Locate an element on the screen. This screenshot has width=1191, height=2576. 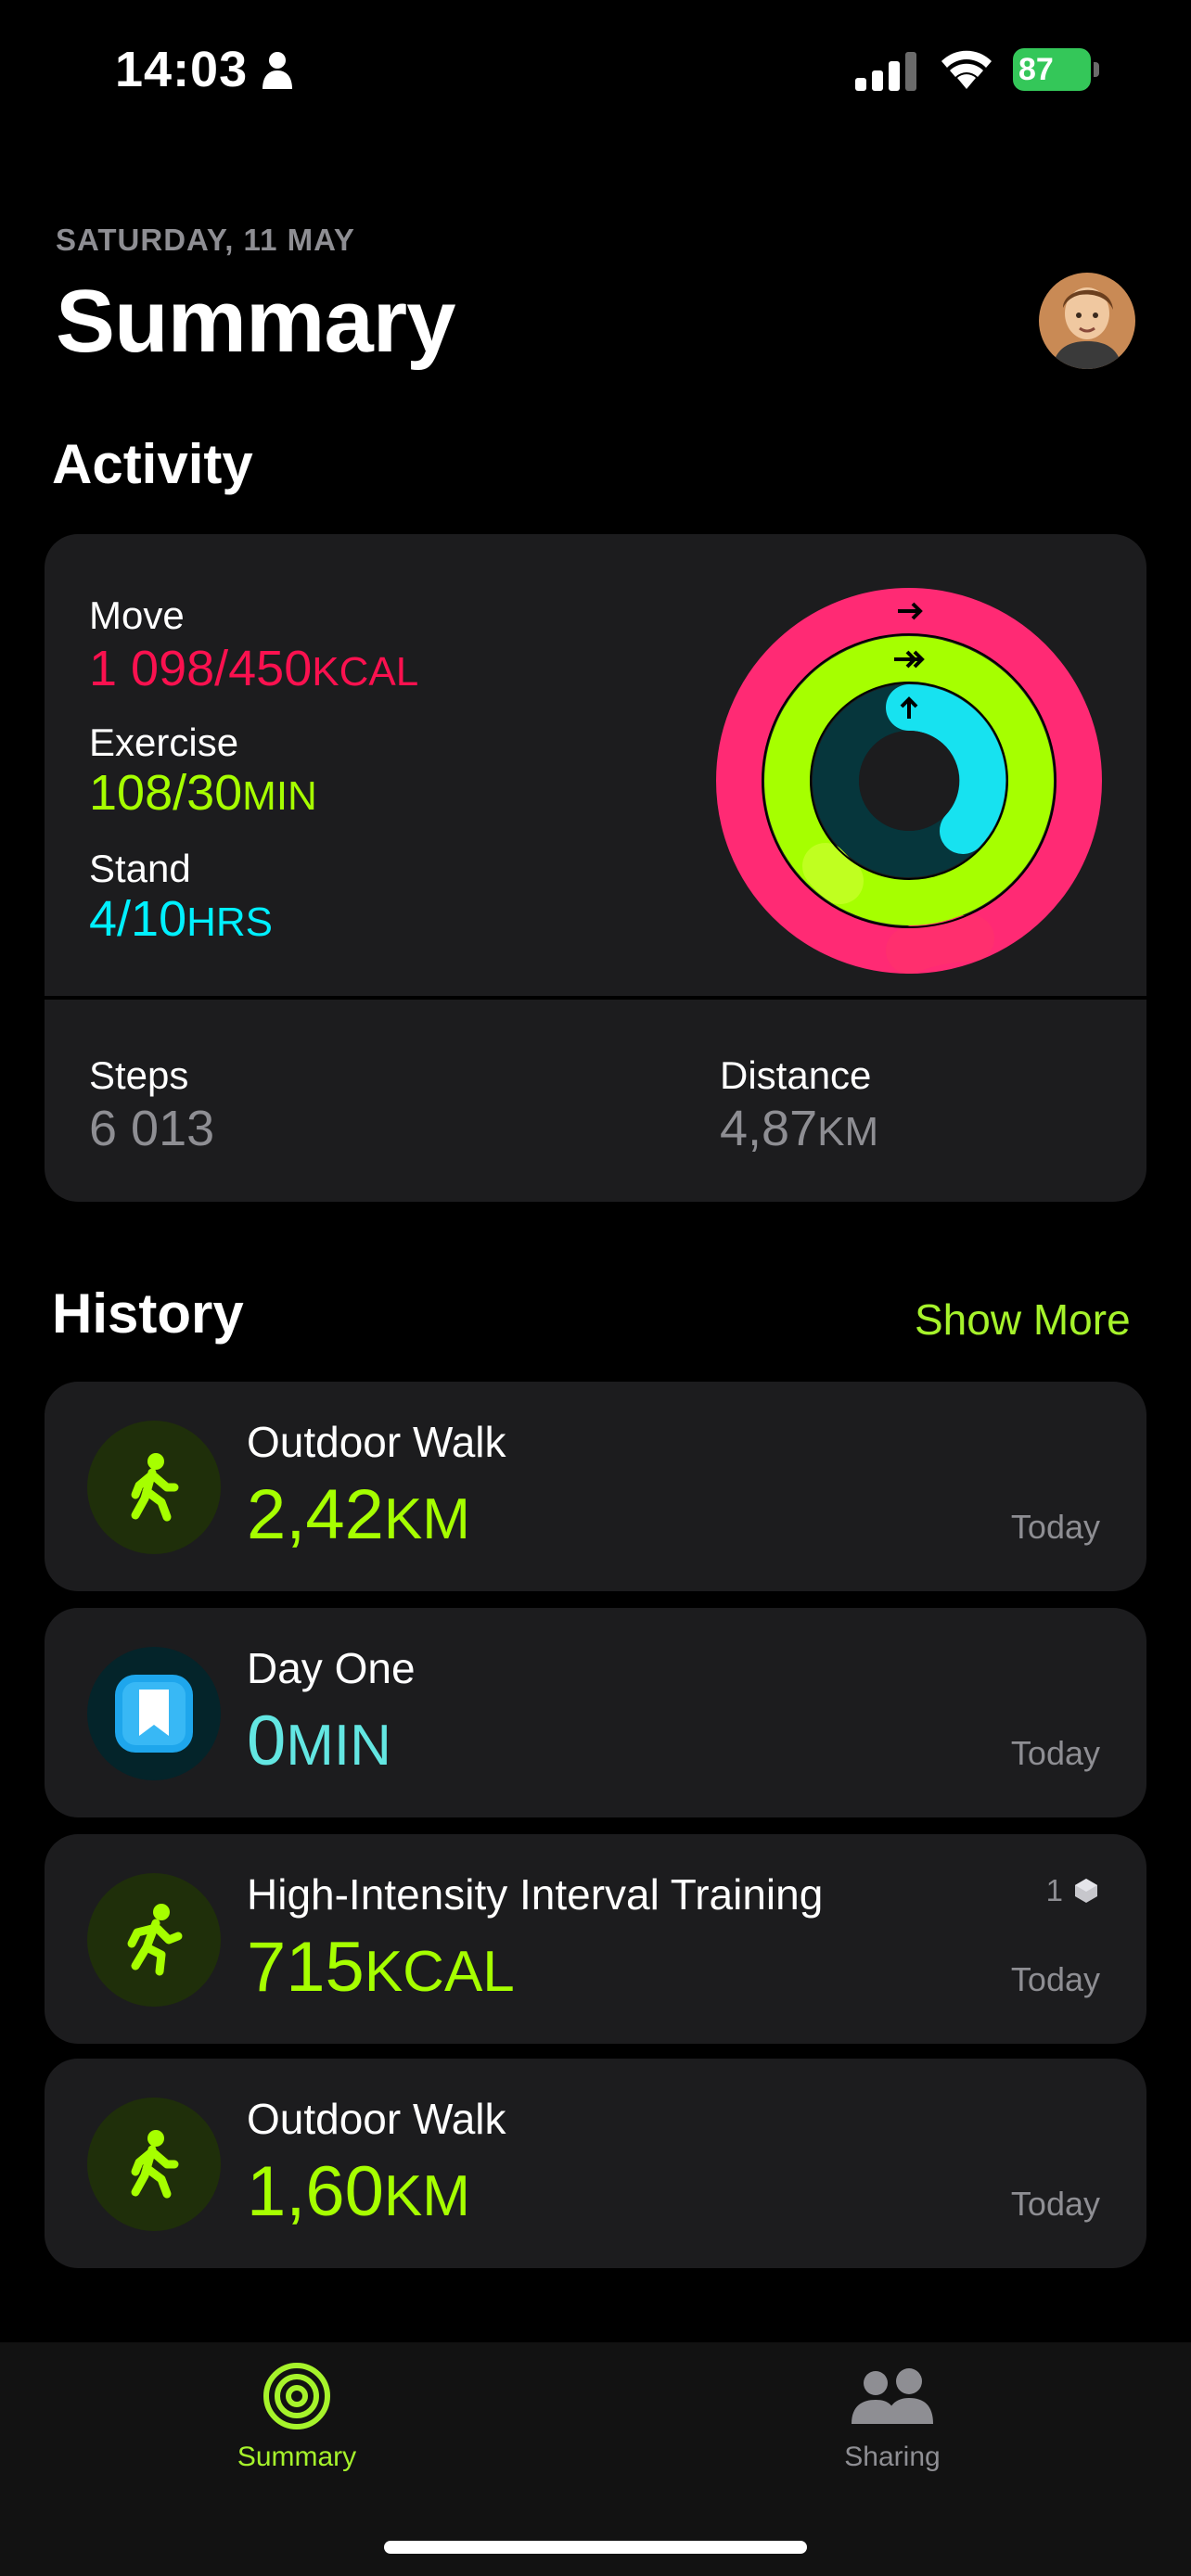
award-badge: 1 is located at coordinates (1073, 1890).